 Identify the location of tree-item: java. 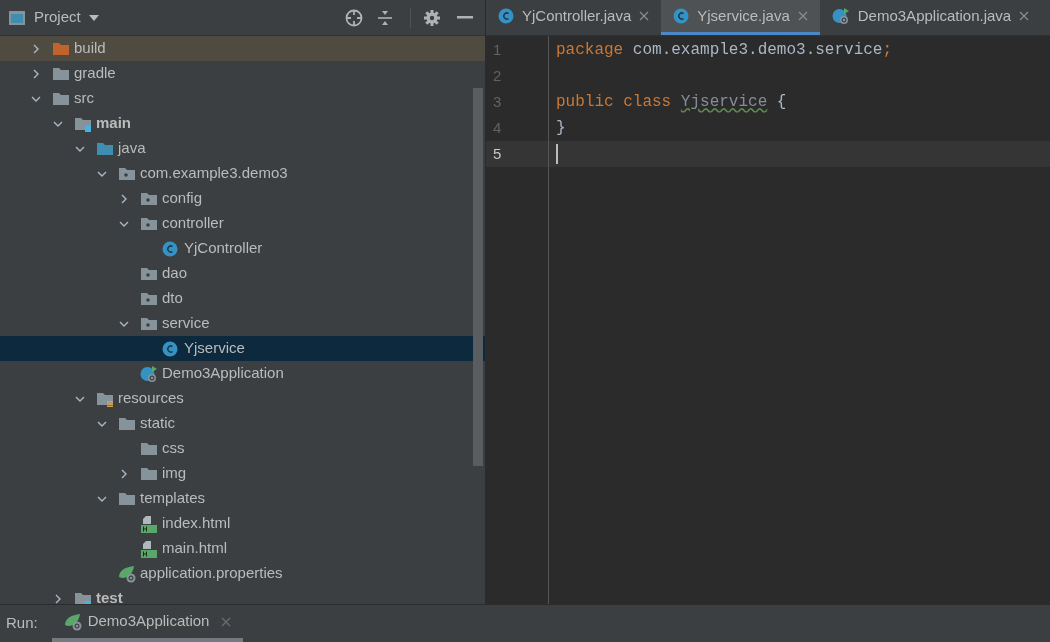
(242, 148).